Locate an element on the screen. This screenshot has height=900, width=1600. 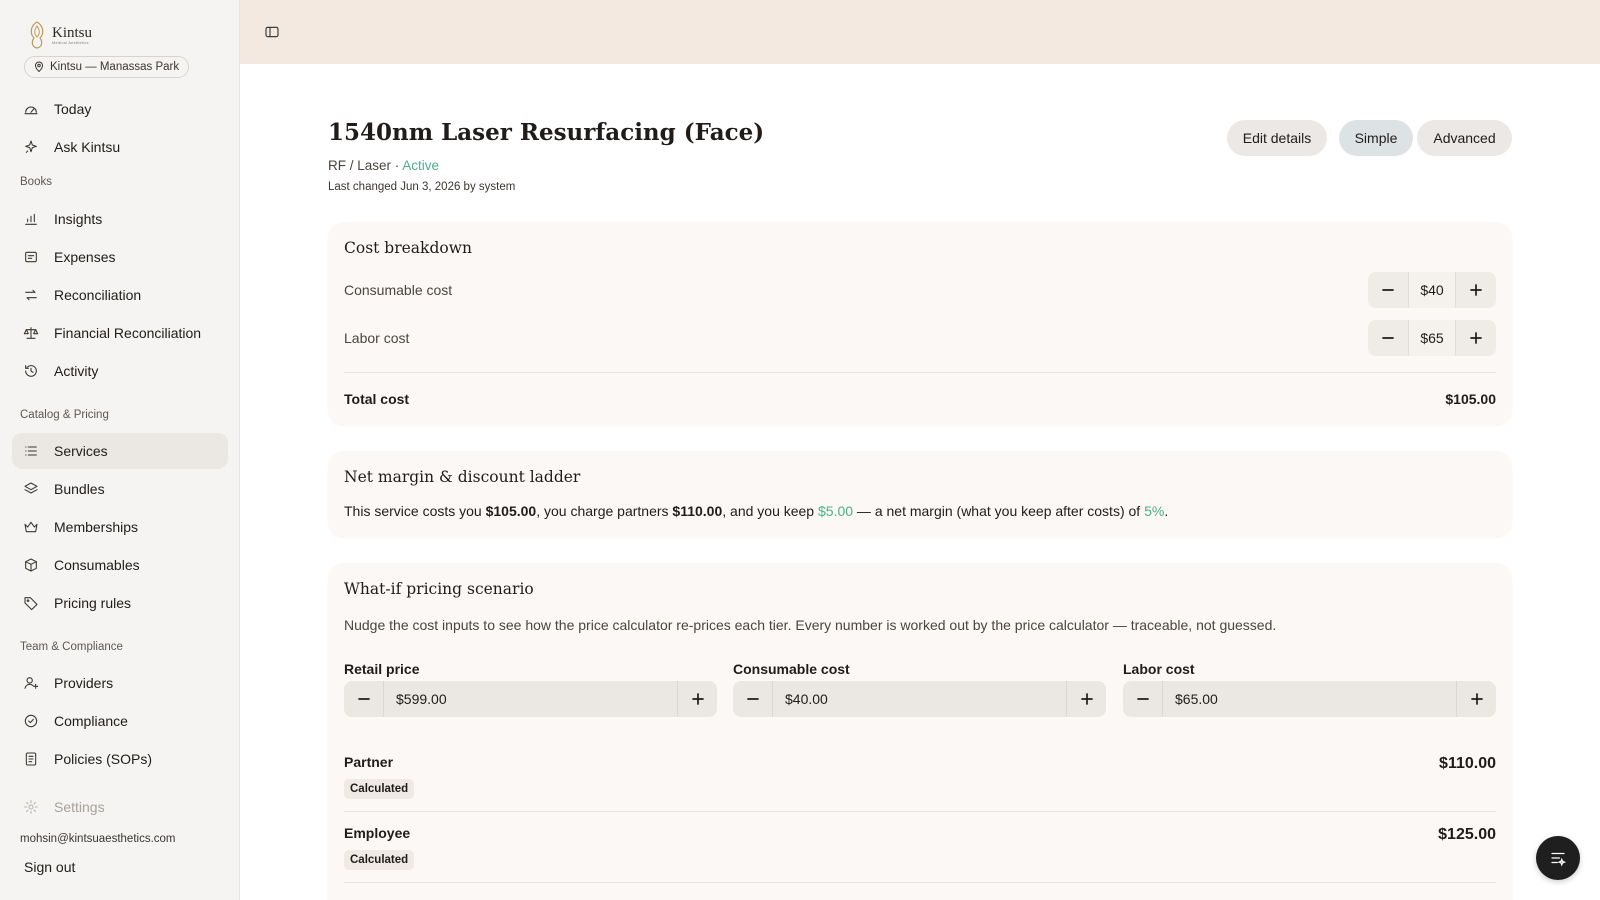
text-segment: This service costs you is located at coordinates (415, 511).